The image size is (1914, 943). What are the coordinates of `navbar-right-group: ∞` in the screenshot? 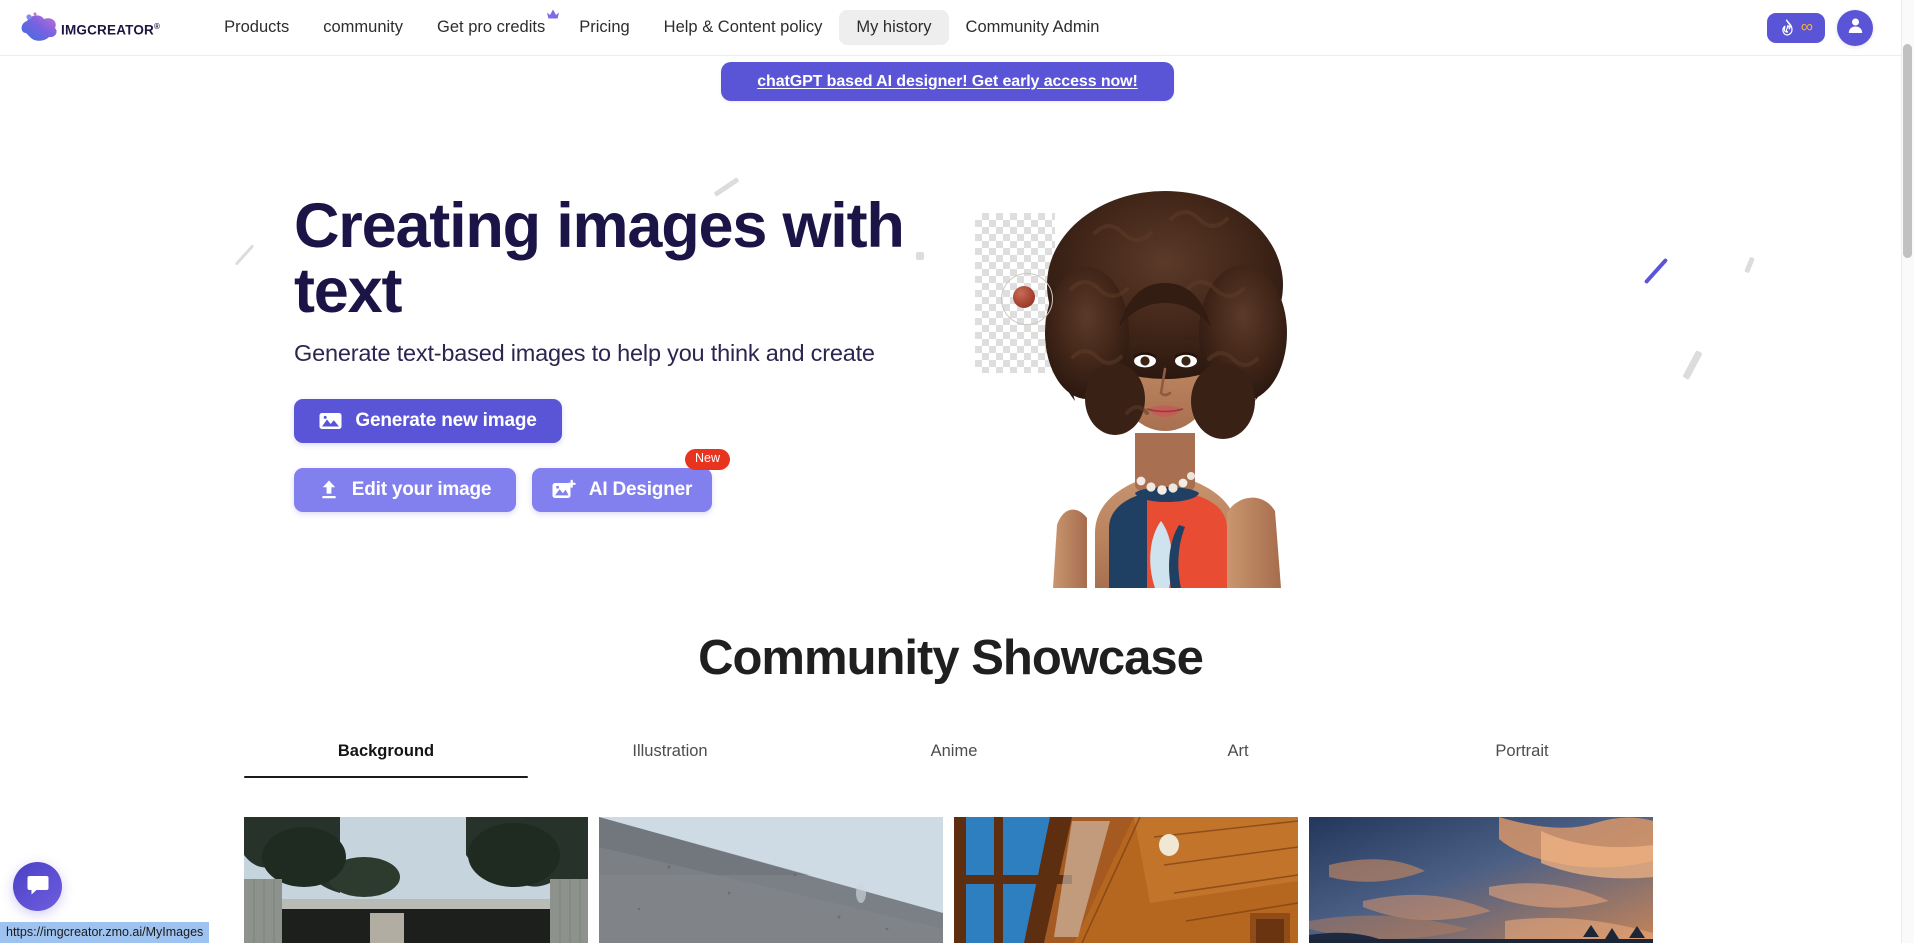 It's located at (1819, 27).